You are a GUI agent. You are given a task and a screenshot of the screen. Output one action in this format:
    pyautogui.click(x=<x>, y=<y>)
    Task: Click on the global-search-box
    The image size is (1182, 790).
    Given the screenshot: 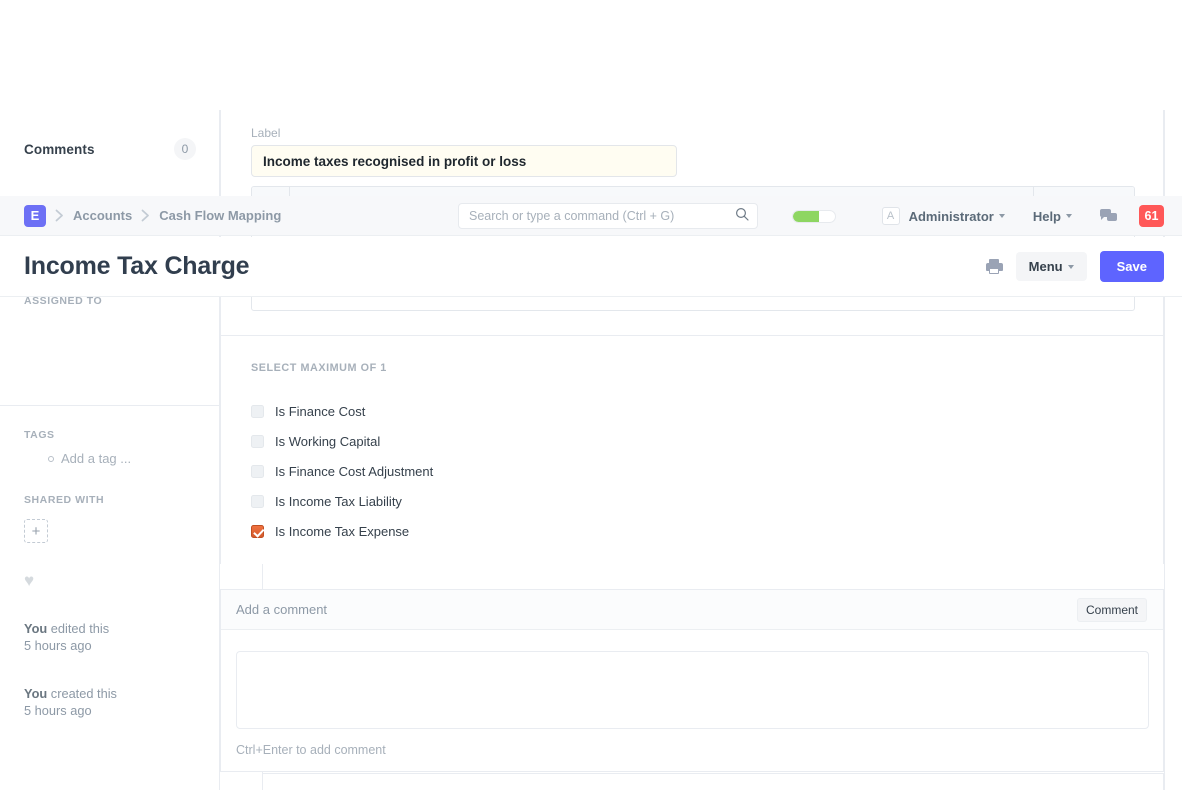 What is the action you would take?
    pyautogui.click(x=608, y=216)
    